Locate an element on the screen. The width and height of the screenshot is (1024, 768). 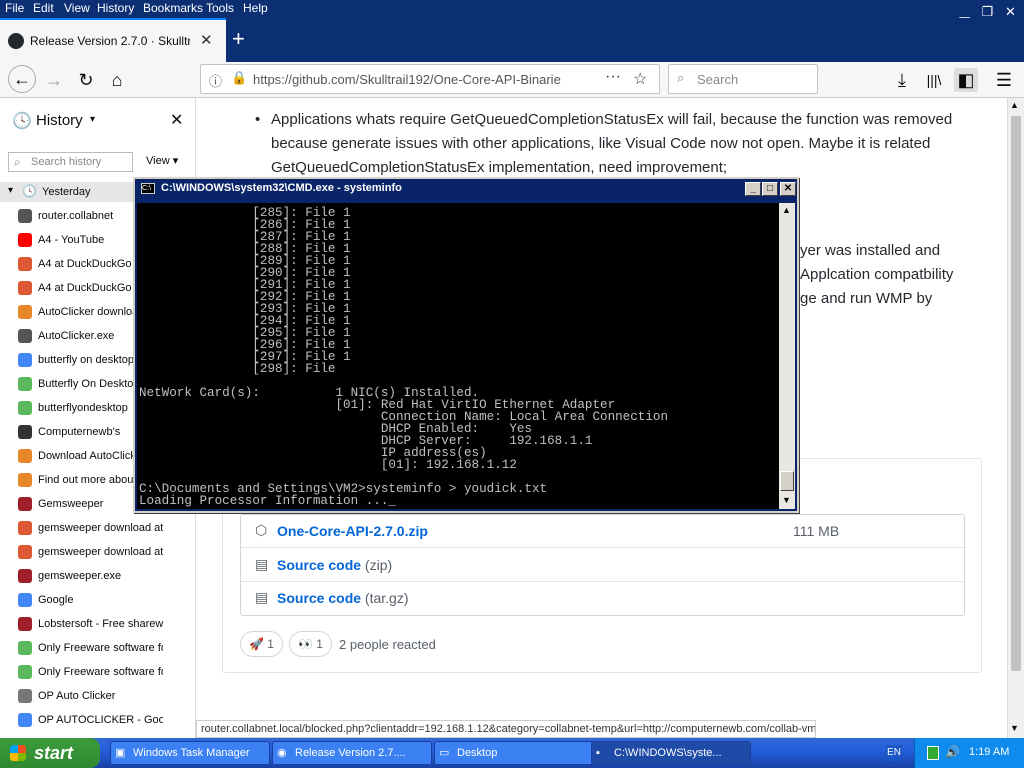
release-note-fragment: Applcation compatbility is located at coordinates (877, 274).